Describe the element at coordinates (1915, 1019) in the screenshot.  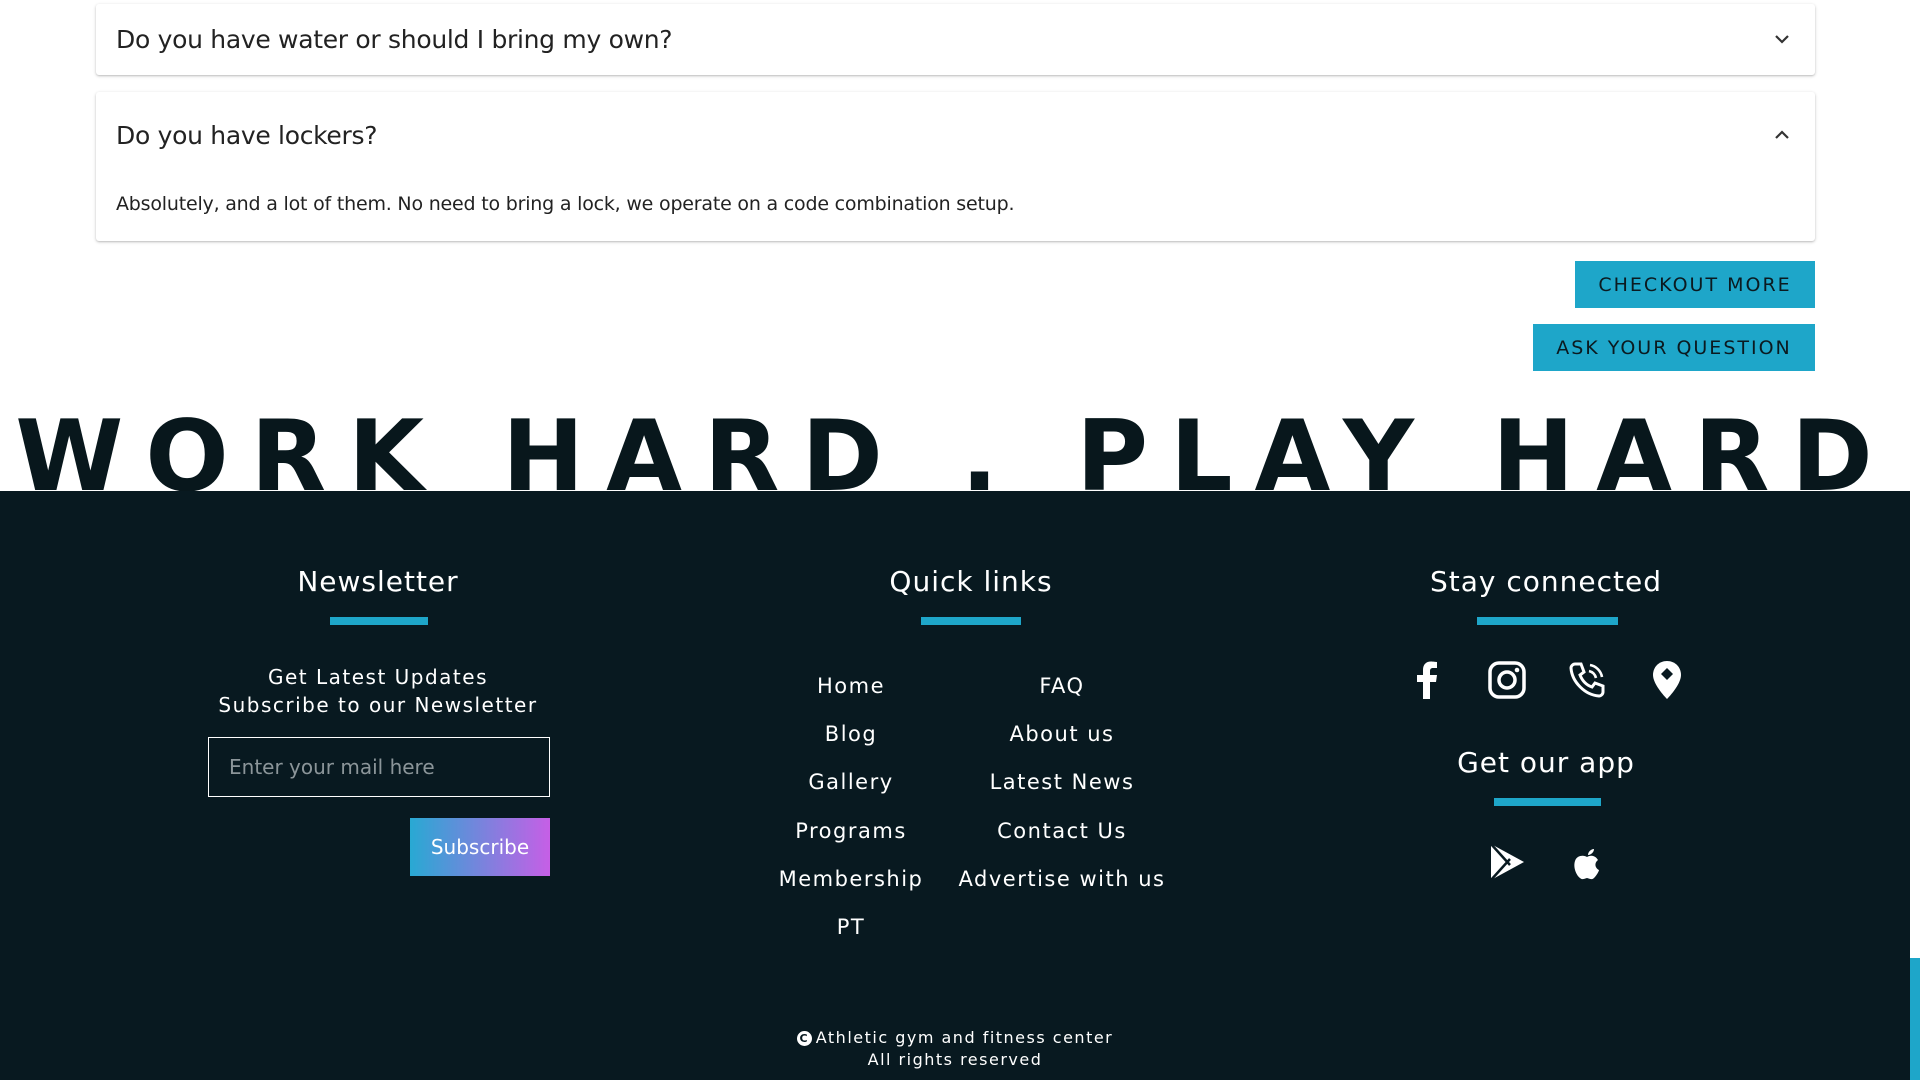
I see `scroll-to-top-tab` at that location.